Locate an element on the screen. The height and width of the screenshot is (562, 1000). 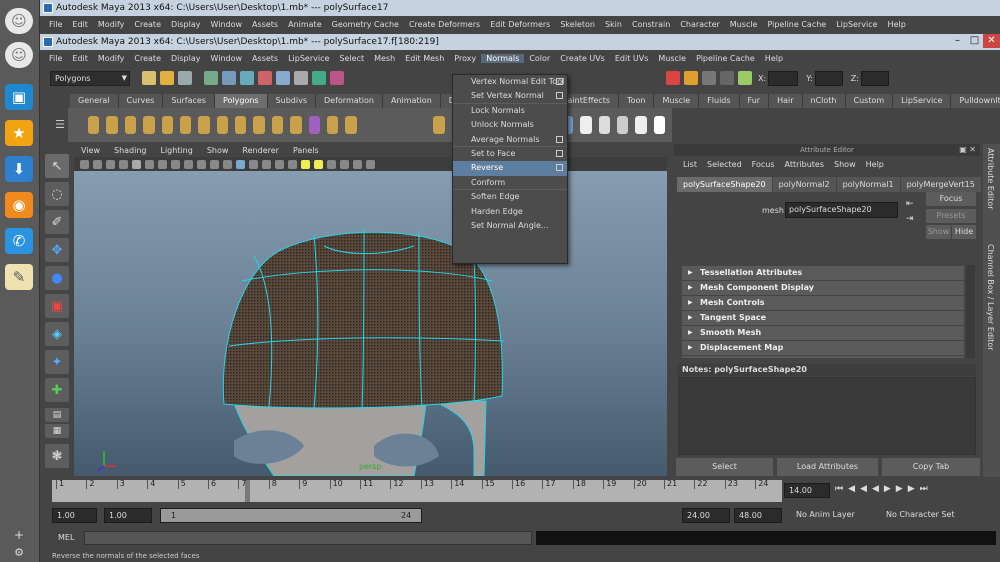
snap-curve-icon is located at coordinates (283, 78).